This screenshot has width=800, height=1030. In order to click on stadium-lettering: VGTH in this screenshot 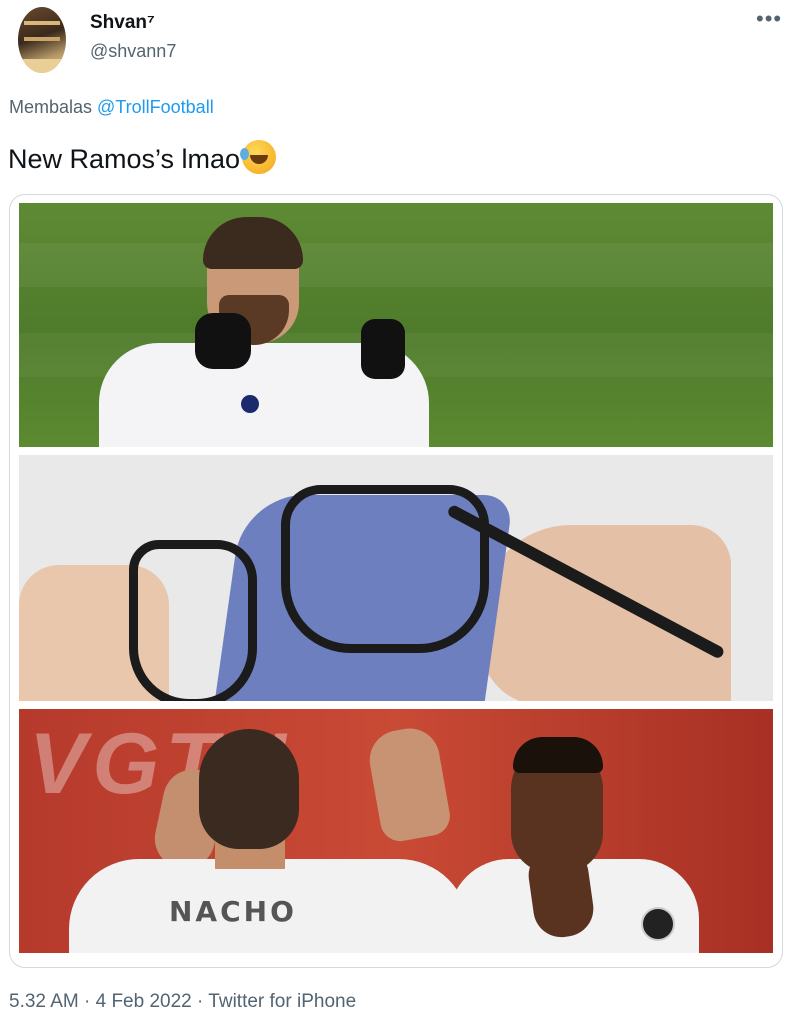, I will do `click(160, 764)`.